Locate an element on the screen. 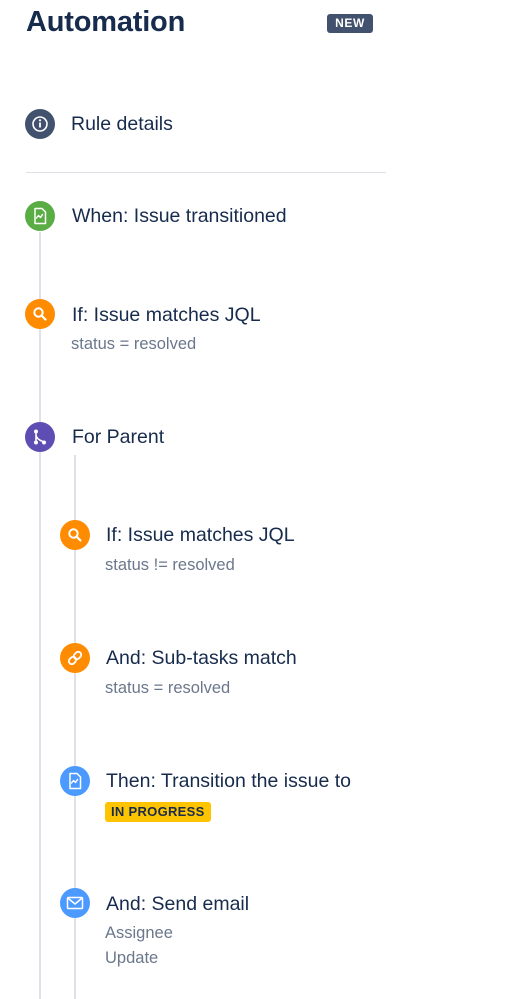 This screenshot has height=999, width=520. branch-label: For Parent is located at coordinates (118, 437).